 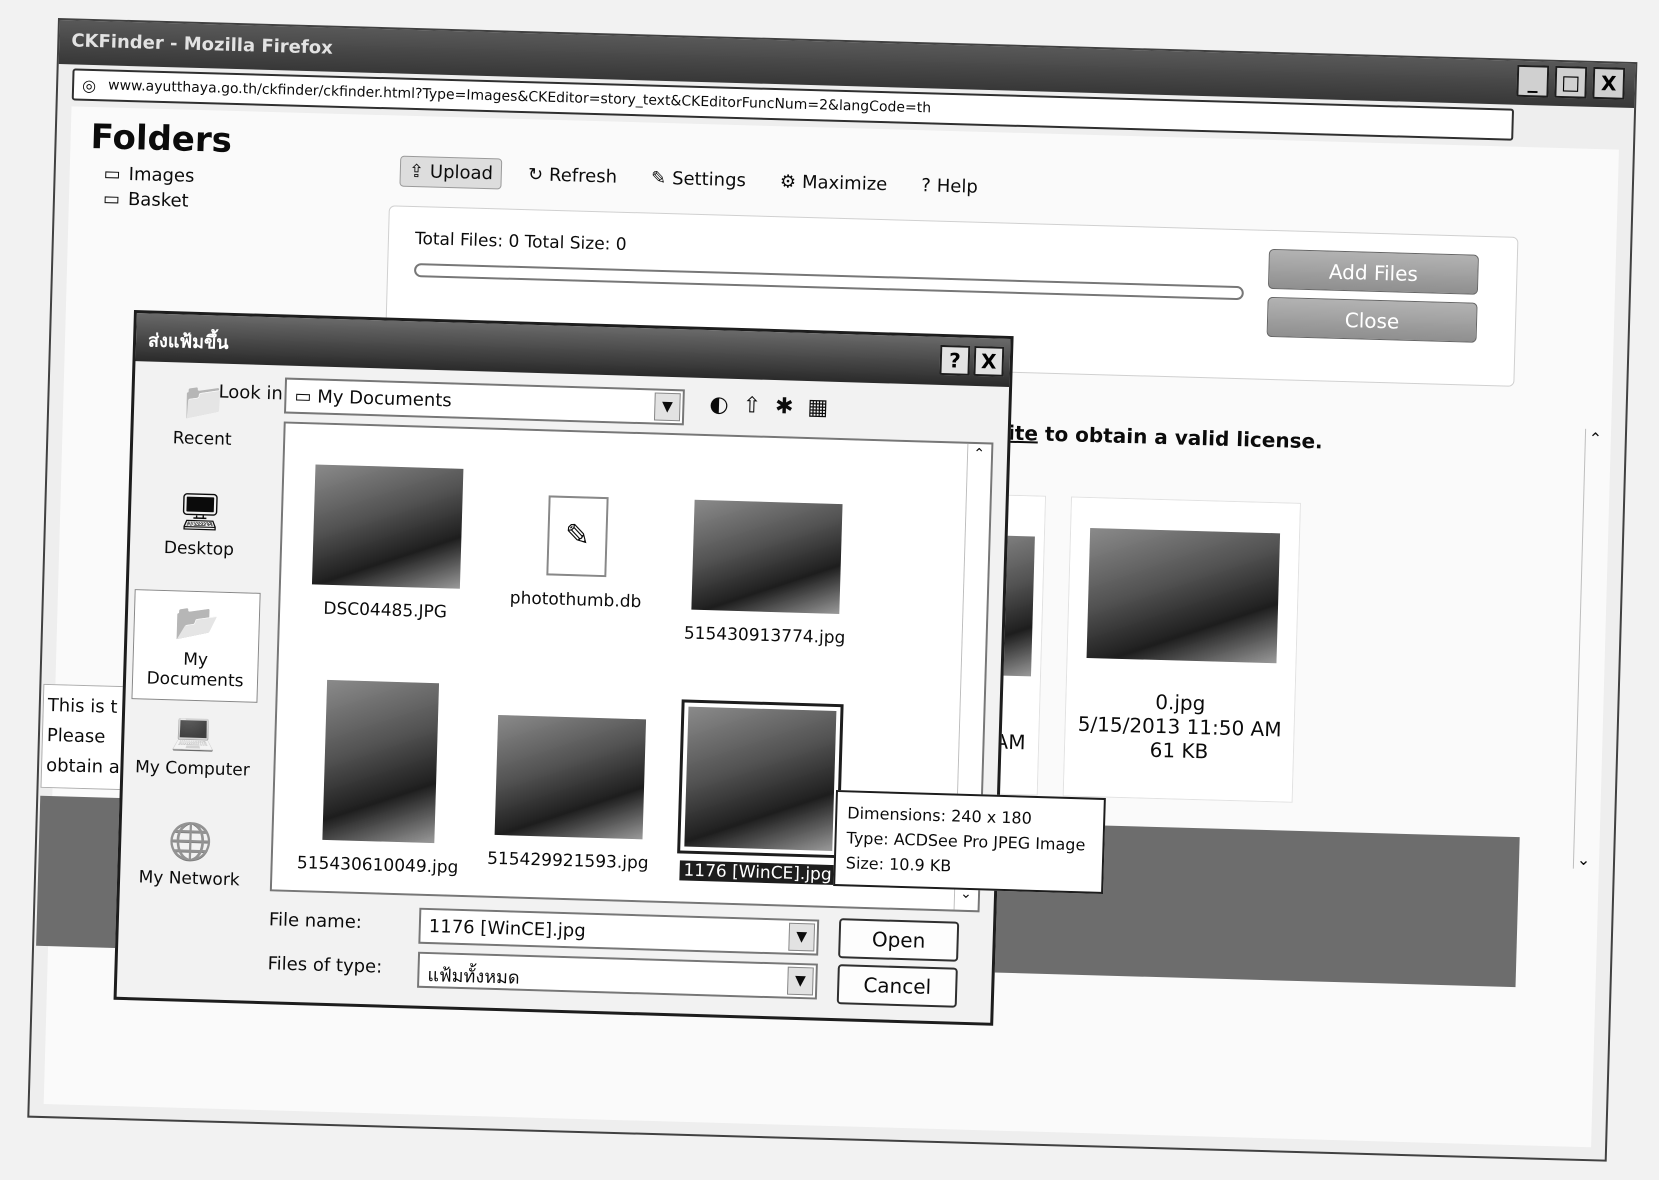 What do you see at coordinates (617, 975) in the screenshot?
I see `file-type-select: แฟ้มทั้งหมด ▼` at bounding box center [617, 975].